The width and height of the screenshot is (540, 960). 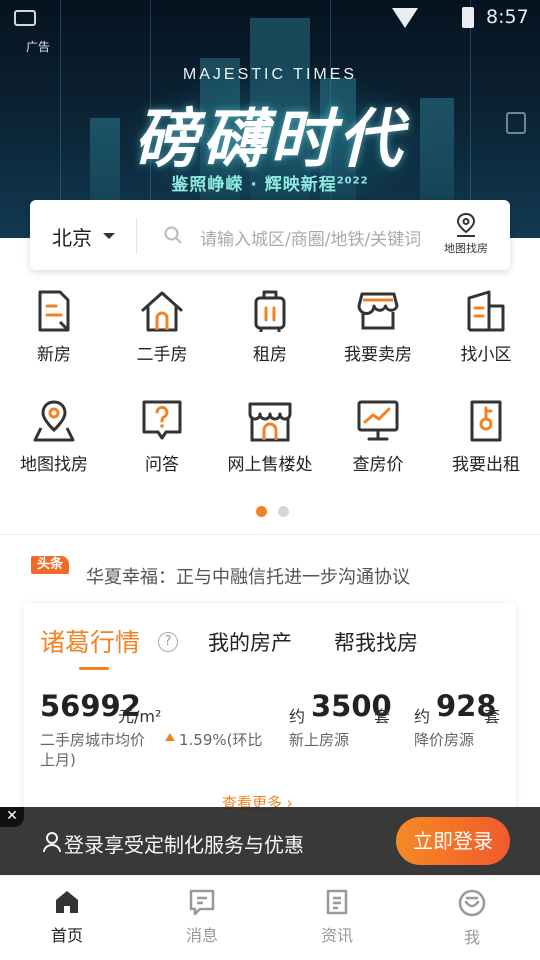 What do you see at coordinates (378, 420) in the screenshot?
I see `price-chart-icon` at bounding box center [378, 420].